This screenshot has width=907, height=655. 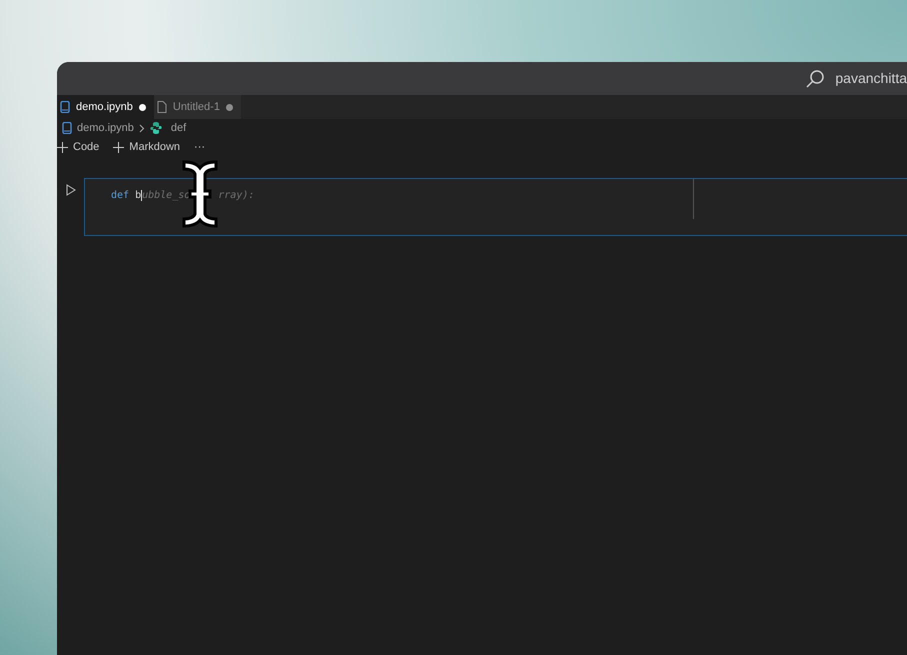 What do you see at coordinates (200, 147) in the screenshot?
I see `more-button: ···` at bounding box center [200, 147].